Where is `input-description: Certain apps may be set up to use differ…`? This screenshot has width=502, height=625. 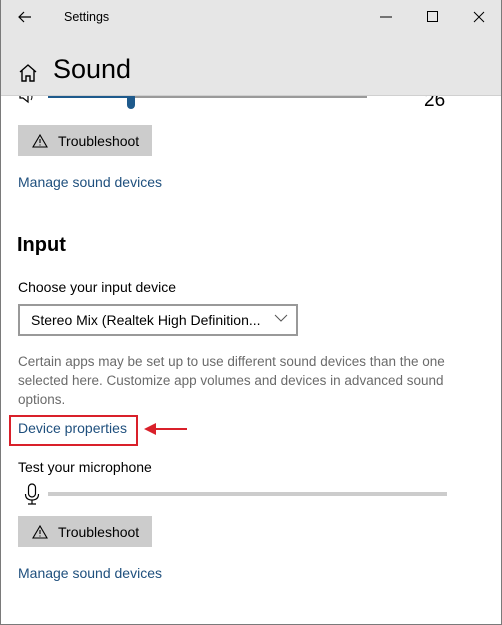 input-description: Certain apps may be set up to use differ… is located at coordinates (231, 380).